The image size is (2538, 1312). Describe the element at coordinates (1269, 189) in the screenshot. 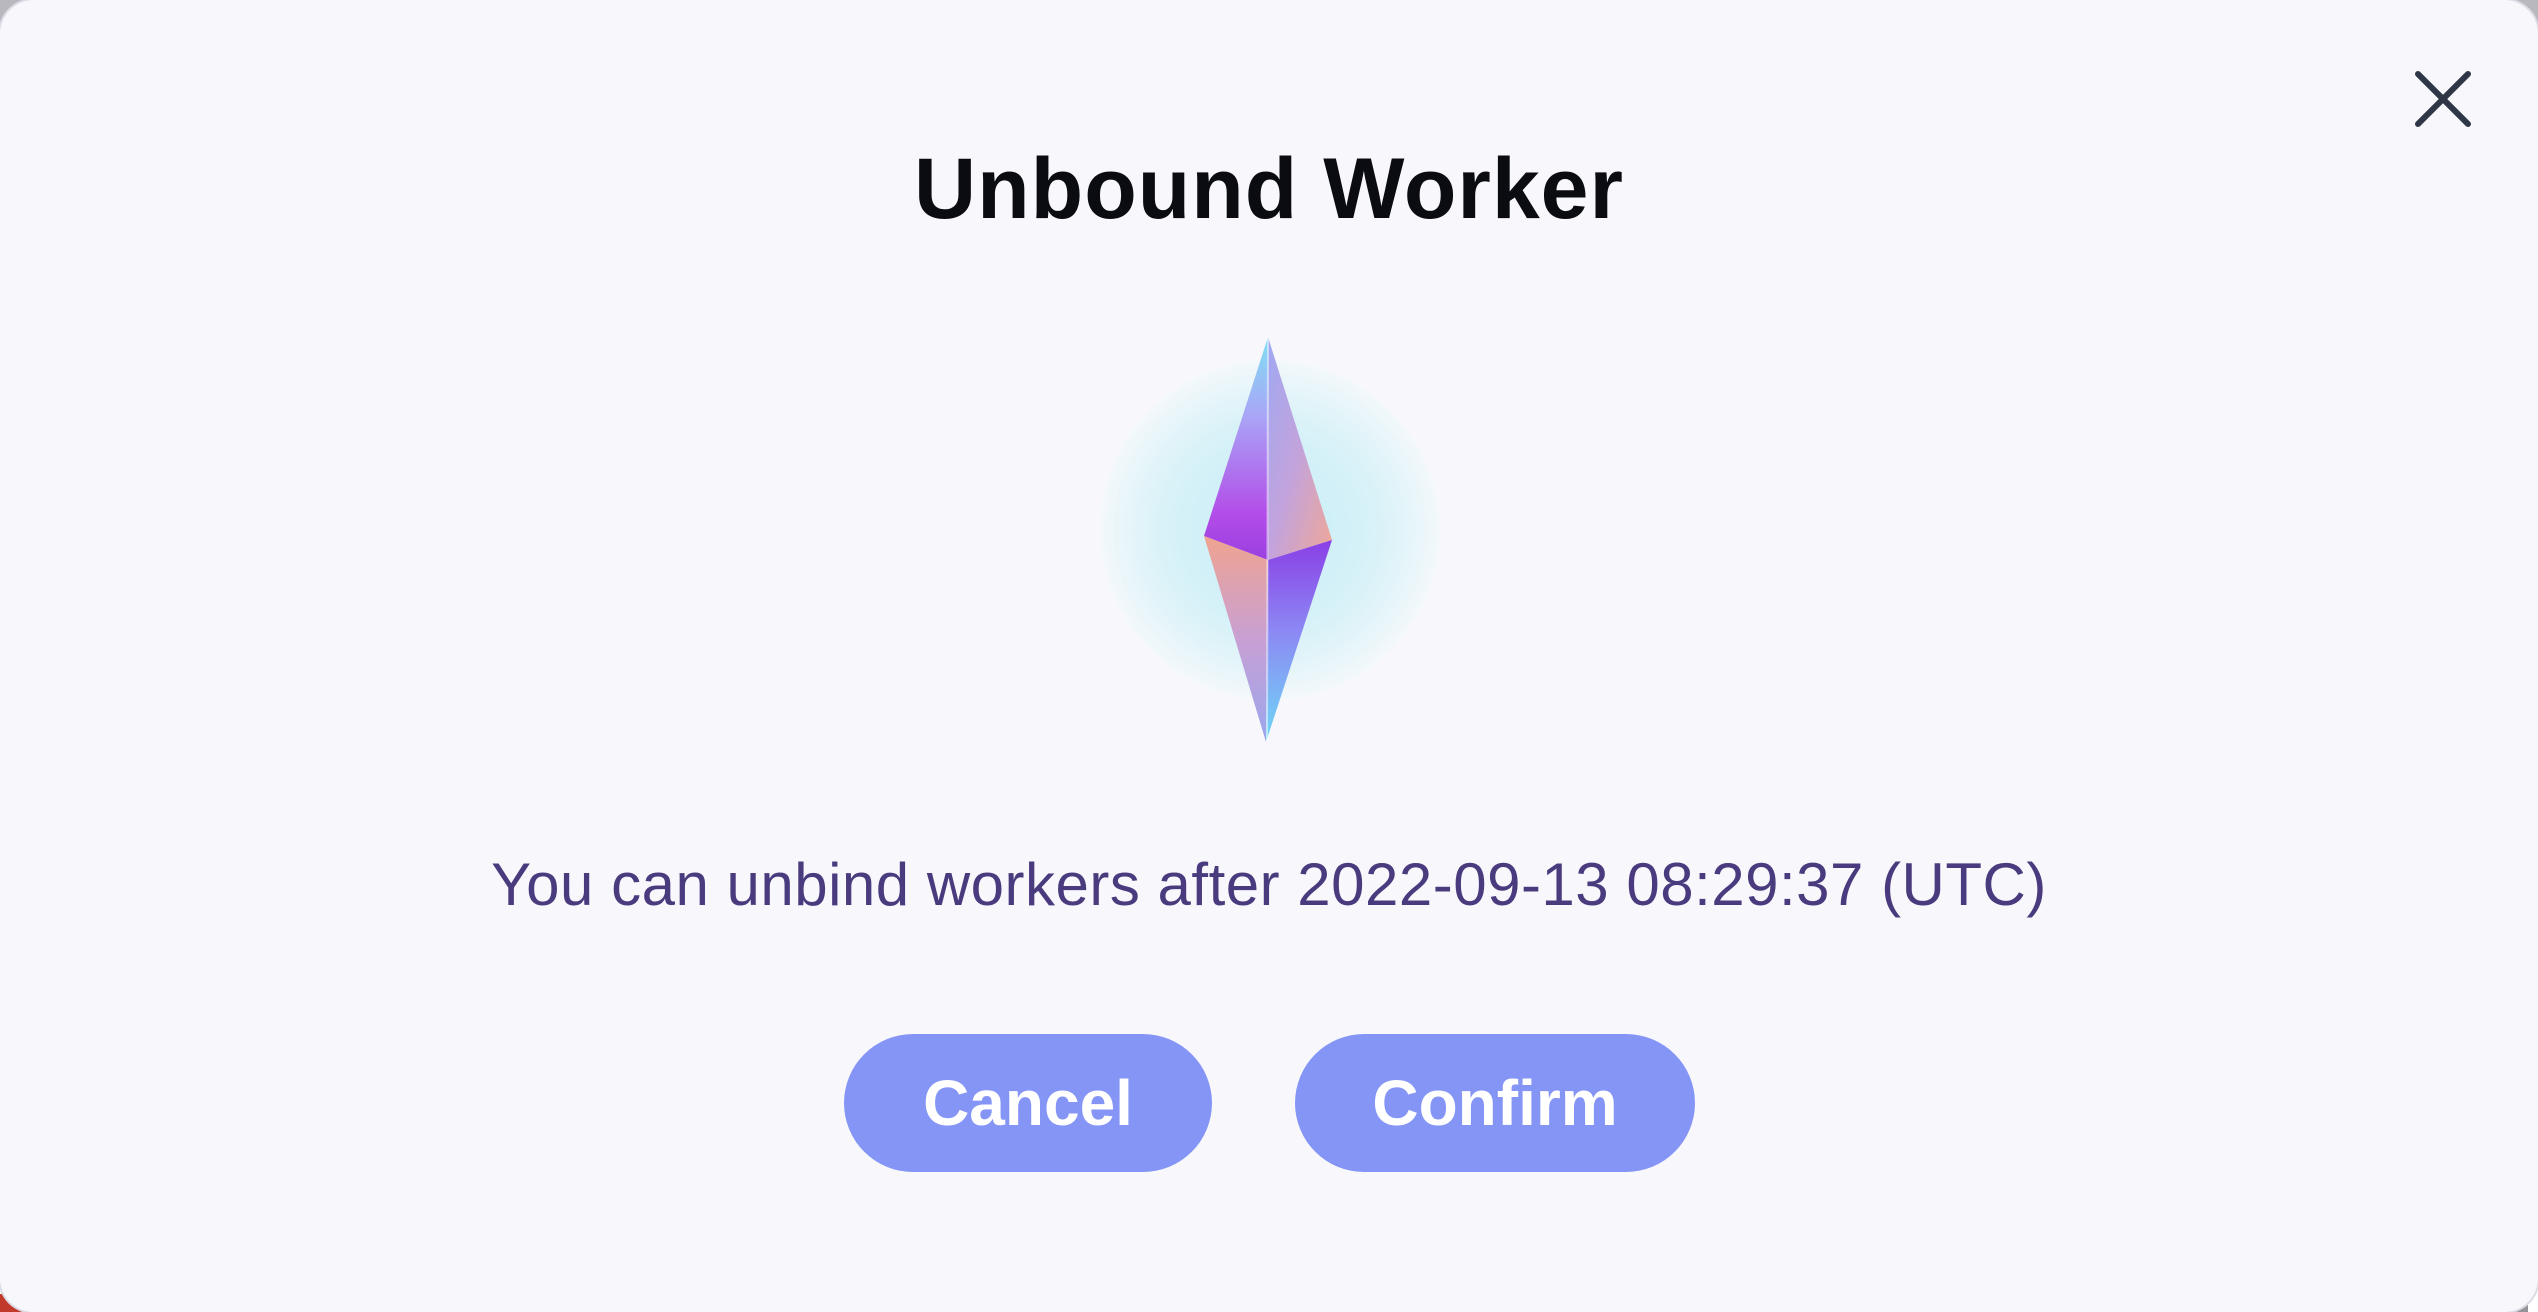

I see `dialog-title: Unbound Worker` at that location.